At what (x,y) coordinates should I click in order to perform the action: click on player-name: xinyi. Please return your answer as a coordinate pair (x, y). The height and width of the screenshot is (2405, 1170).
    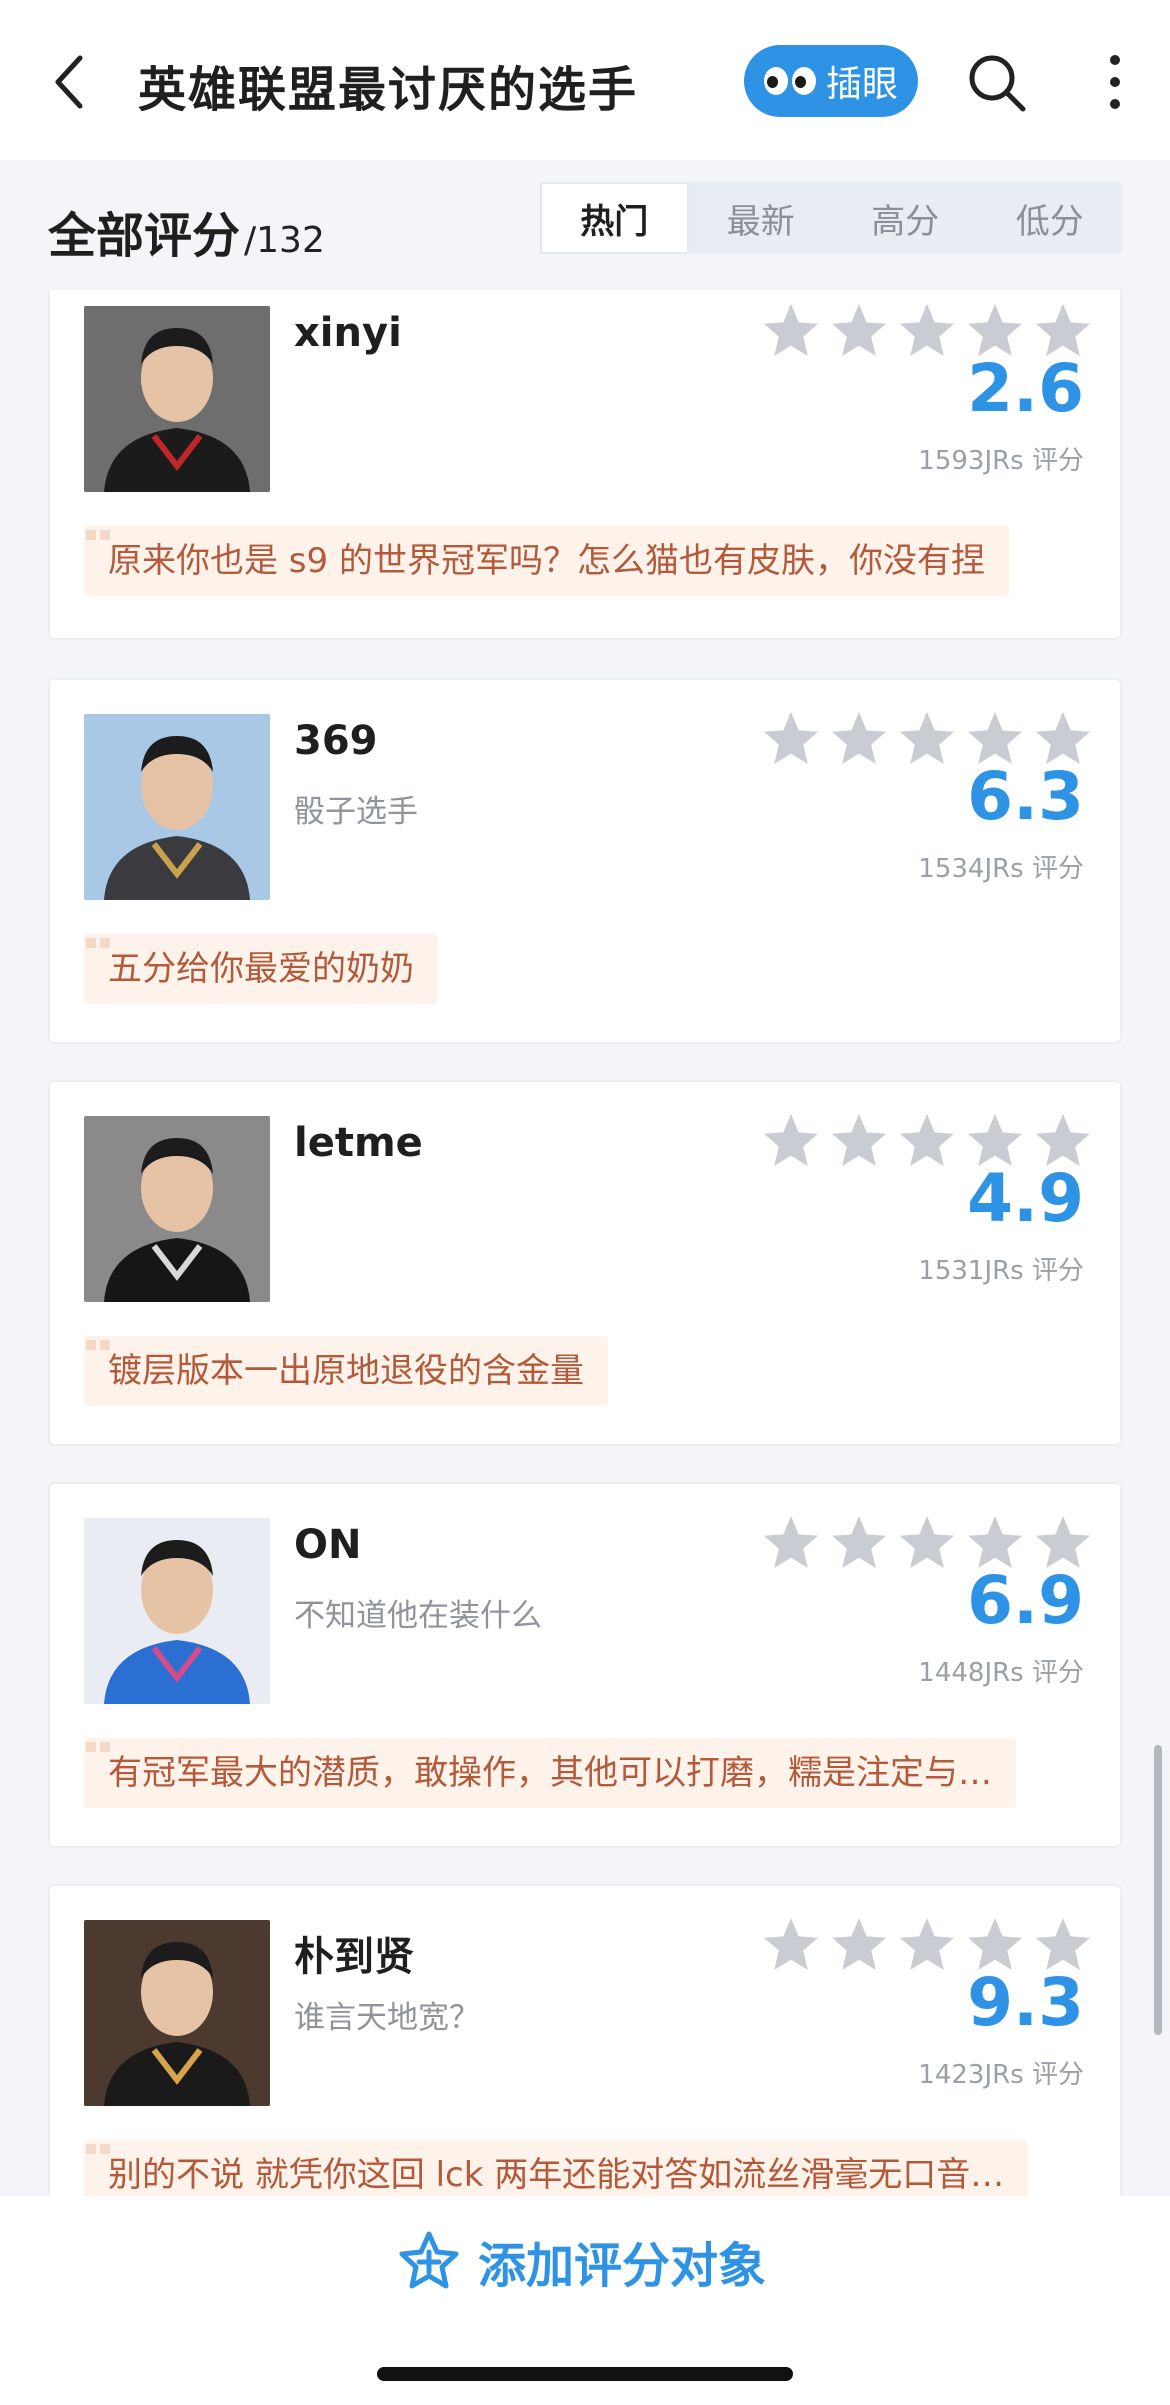
    Looking at the image, I should click on (348, 333).